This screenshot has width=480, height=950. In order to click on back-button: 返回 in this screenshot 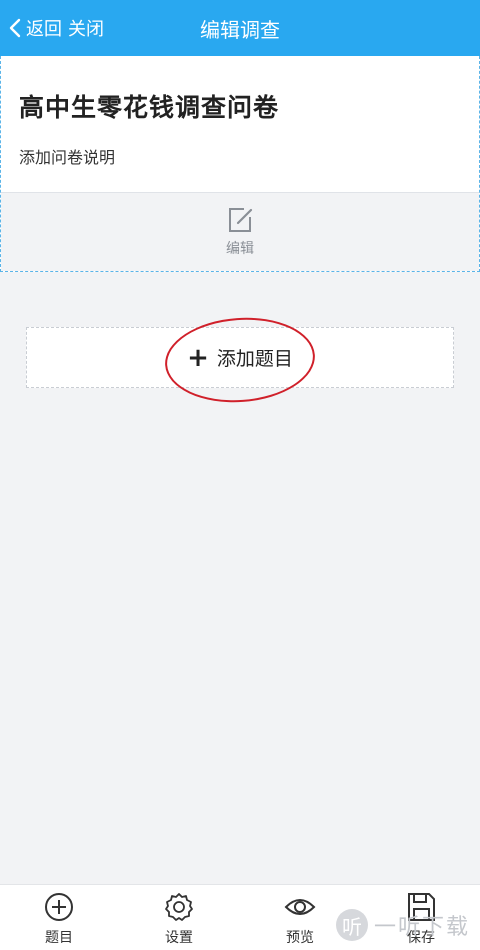, I will do `click(34, 28)`.